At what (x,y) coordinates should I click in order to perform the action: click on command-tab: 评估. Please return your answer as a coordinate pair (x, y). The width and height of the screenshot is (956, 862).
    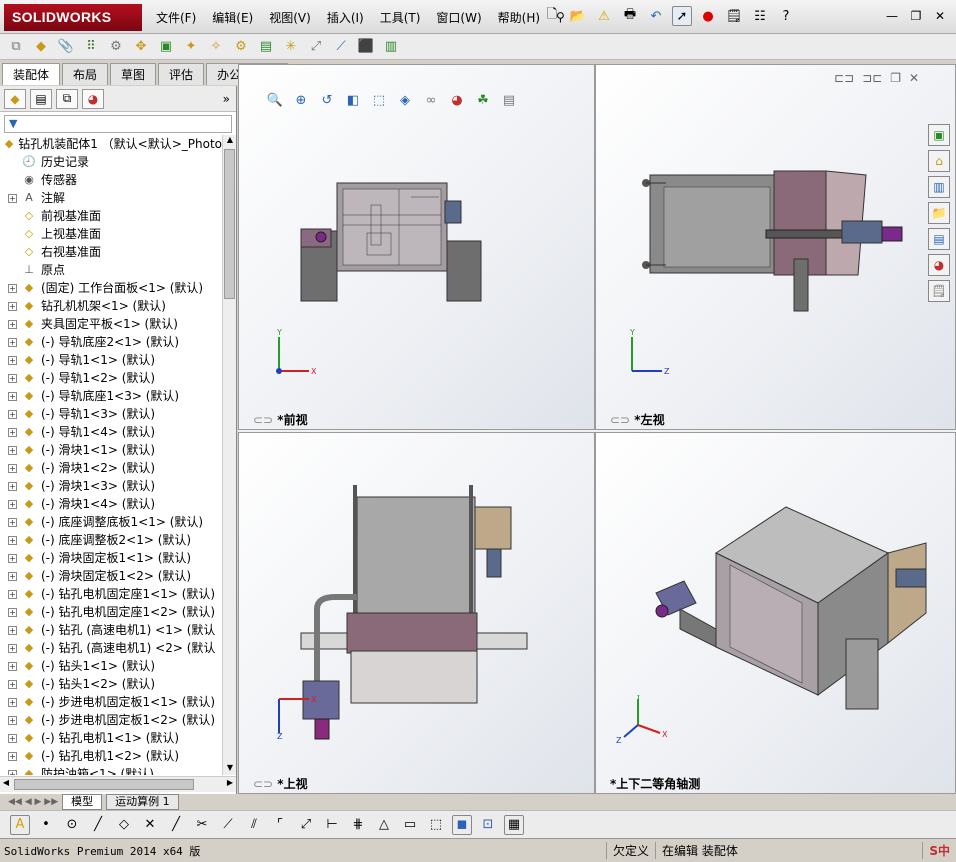
    Looking at the image, I should click on (181, 74).